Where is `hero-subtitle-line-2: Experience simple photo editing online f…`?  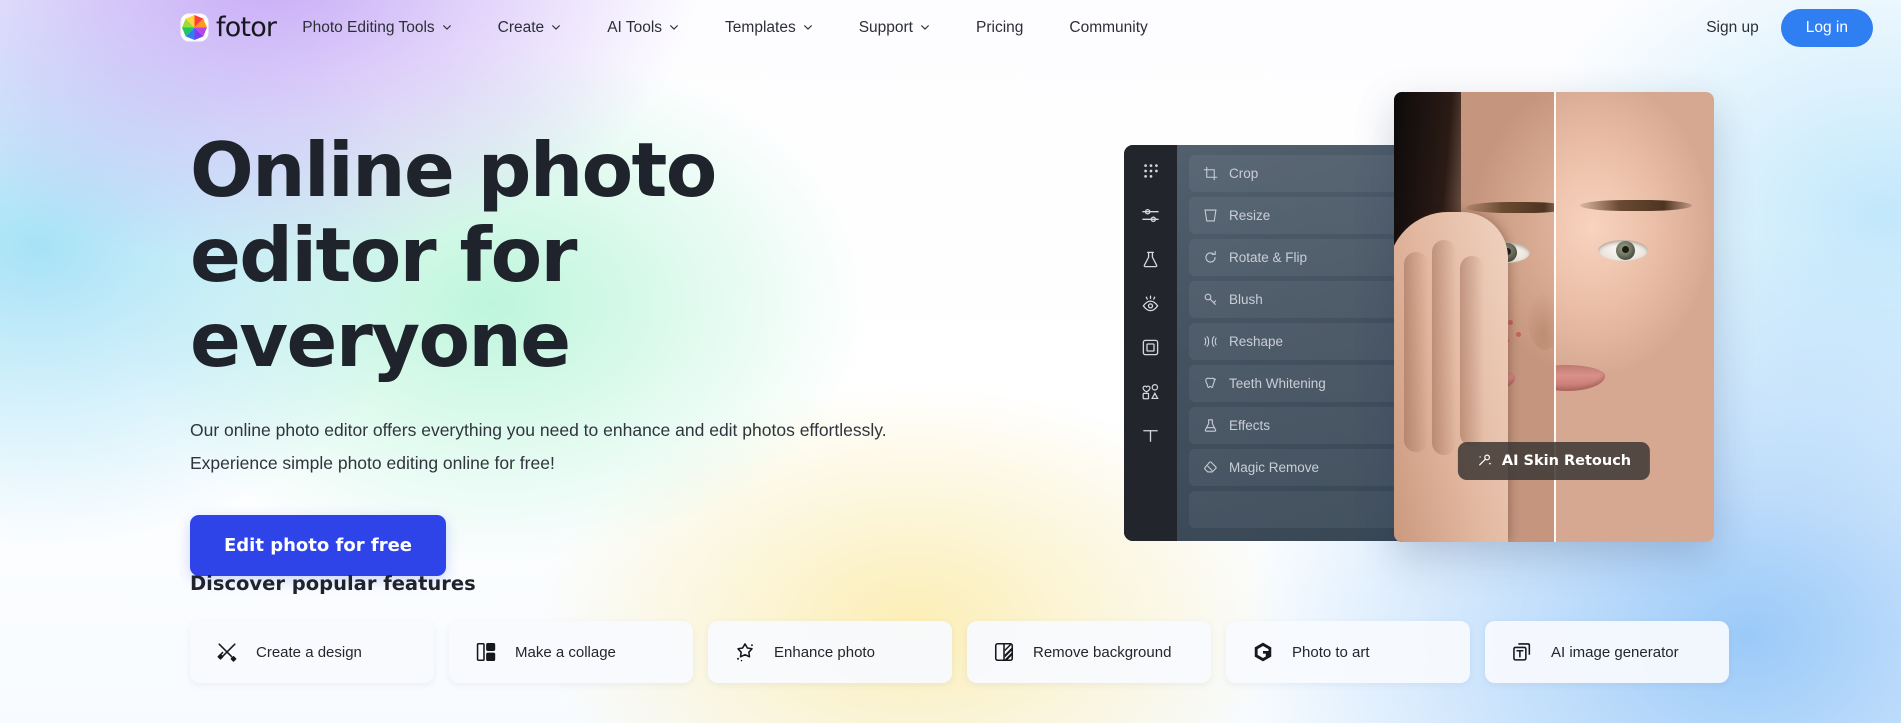
hero-subtitle-line-2: Experience simple photo editing online f… is located at coordinates (372, 462).